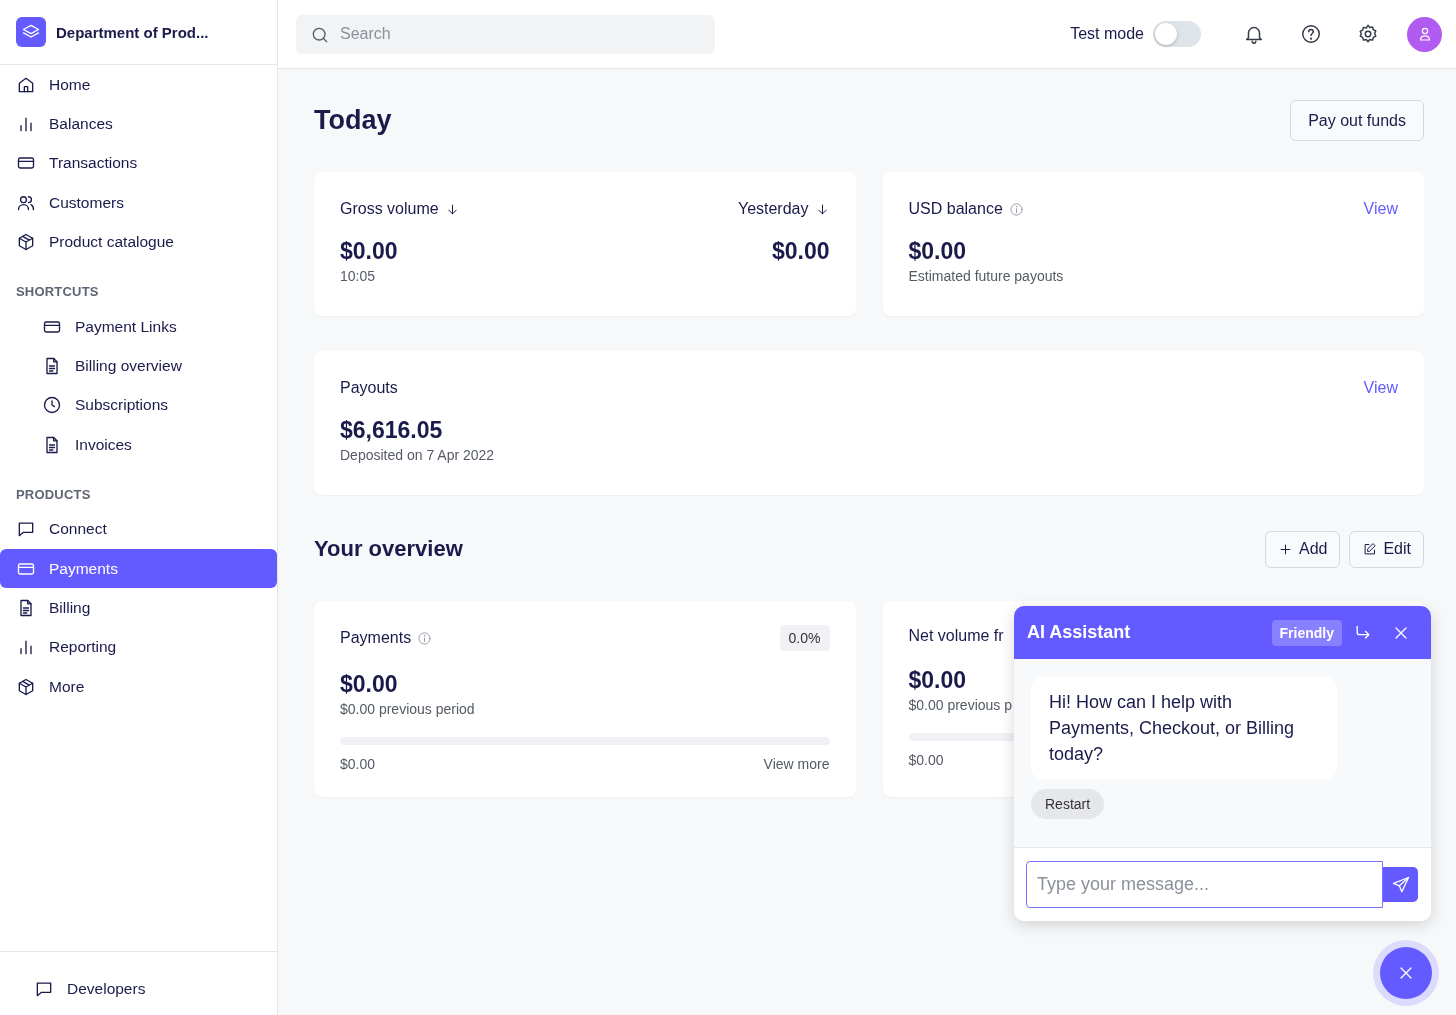 This screenshot has width=1456, height=1015. I want to click on test-mode-label: Test mode, so click(1107, 34).